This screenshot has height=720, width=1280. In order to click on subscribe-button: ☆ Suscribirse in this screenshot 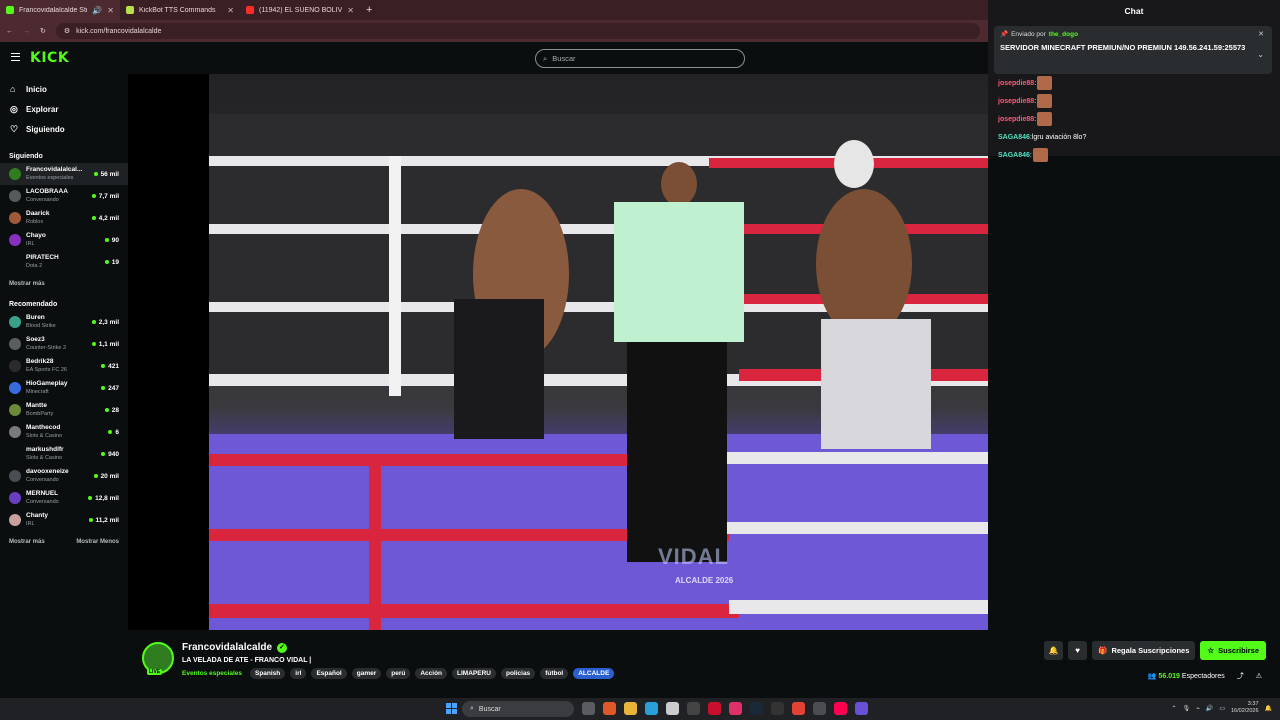, I will do `click(1233, 650)`.